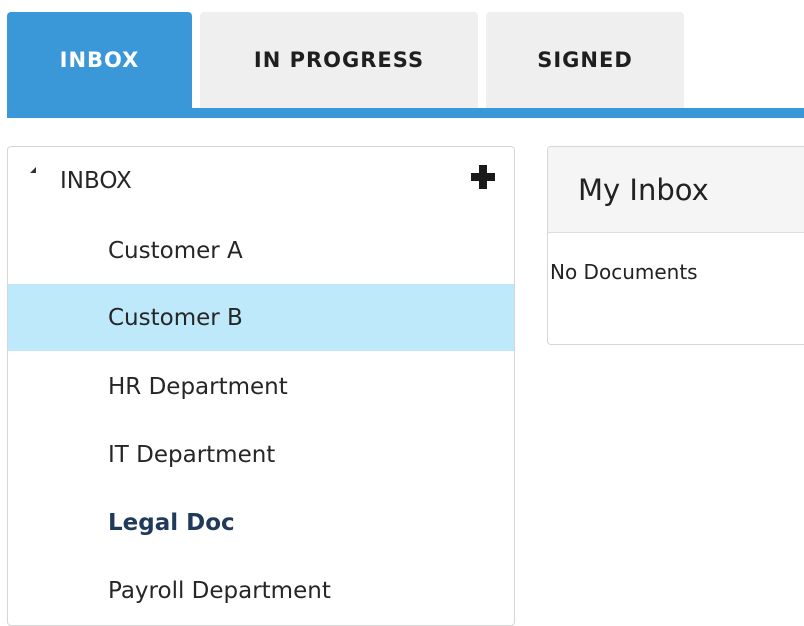 The height and width of the screenshot is (626, 804). I want to click on tree-item-label: Customer B, so click(175, 317).